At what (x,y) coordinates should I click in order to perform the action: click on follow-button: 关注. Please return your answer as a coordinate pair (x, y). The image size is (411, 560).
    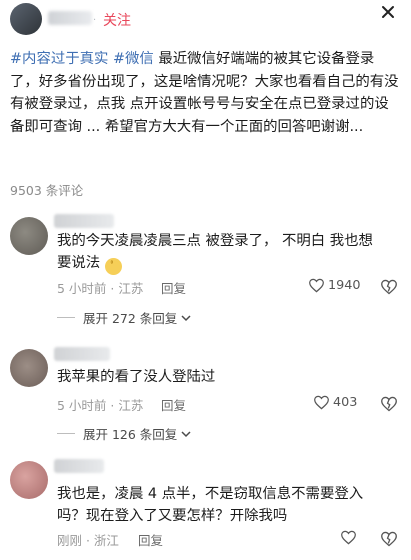
    Looking at the image, I should click on (117, 20).